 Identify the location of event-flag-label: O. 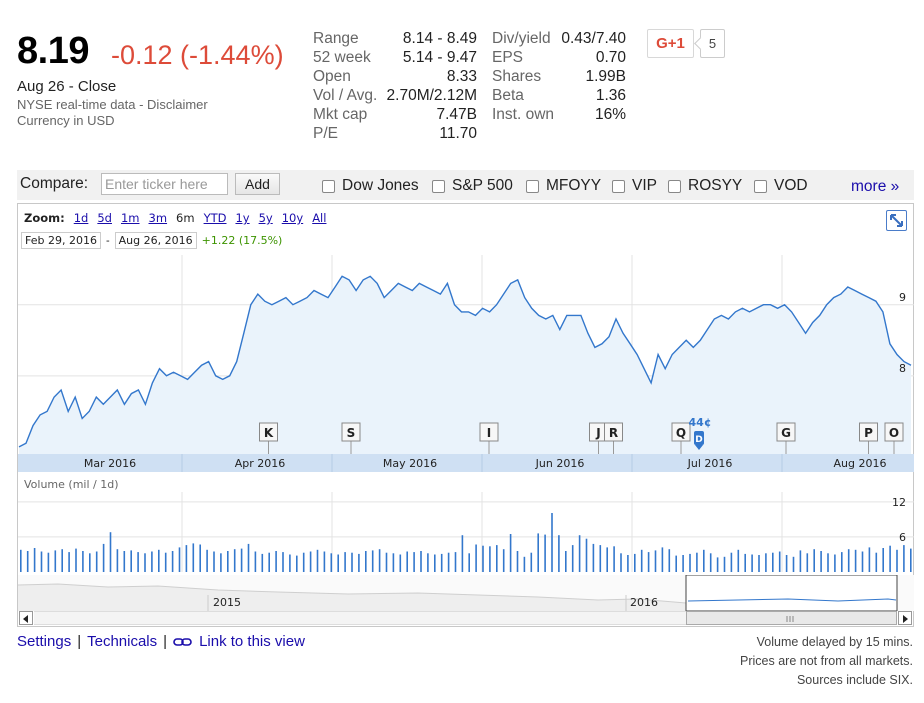
(894, 433).